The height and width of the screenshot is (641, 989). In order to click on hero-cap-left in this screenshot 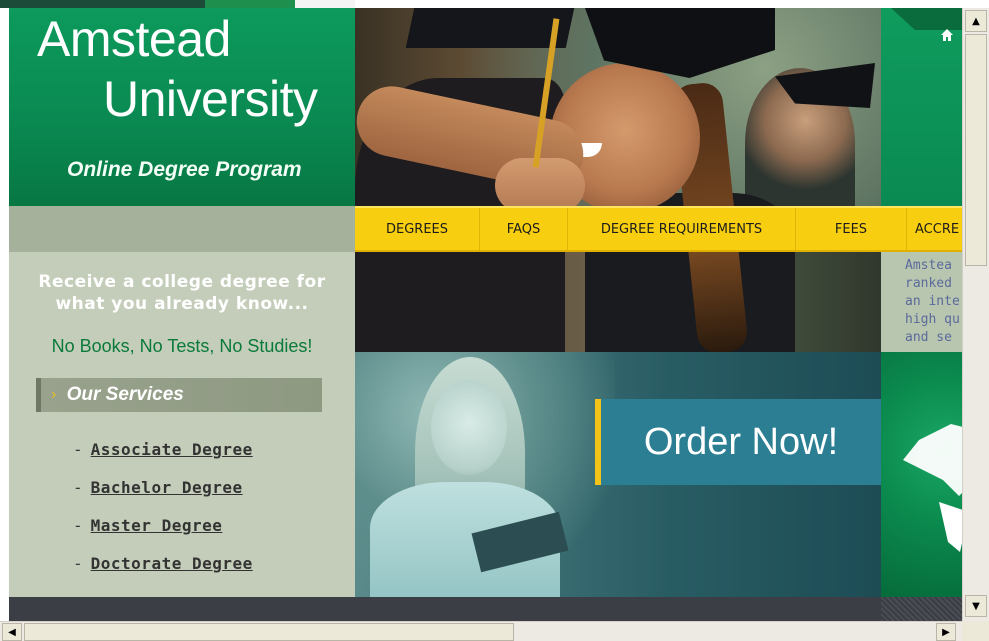, I will do `click(490, 28)`.